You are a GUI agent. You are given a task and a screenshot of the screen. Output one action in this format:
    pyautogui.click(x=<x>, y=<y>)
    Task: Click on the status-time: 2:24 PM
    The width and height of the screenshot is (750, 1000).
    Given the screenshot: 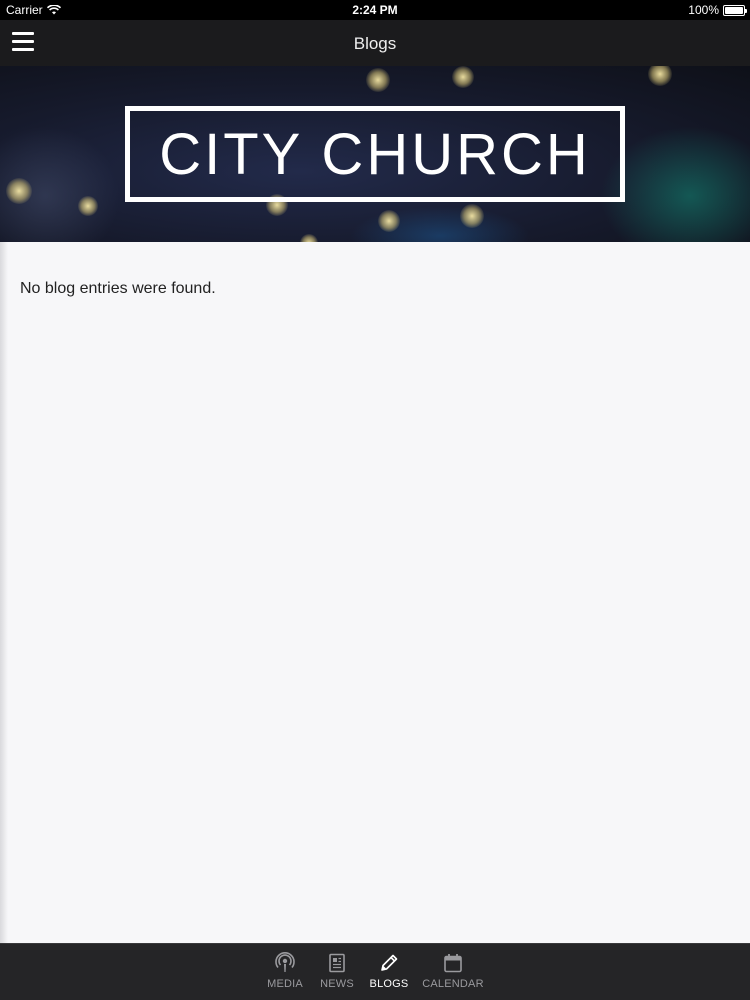 What is the action you would take?
    pyautogui.click(x=375, y=10)
    